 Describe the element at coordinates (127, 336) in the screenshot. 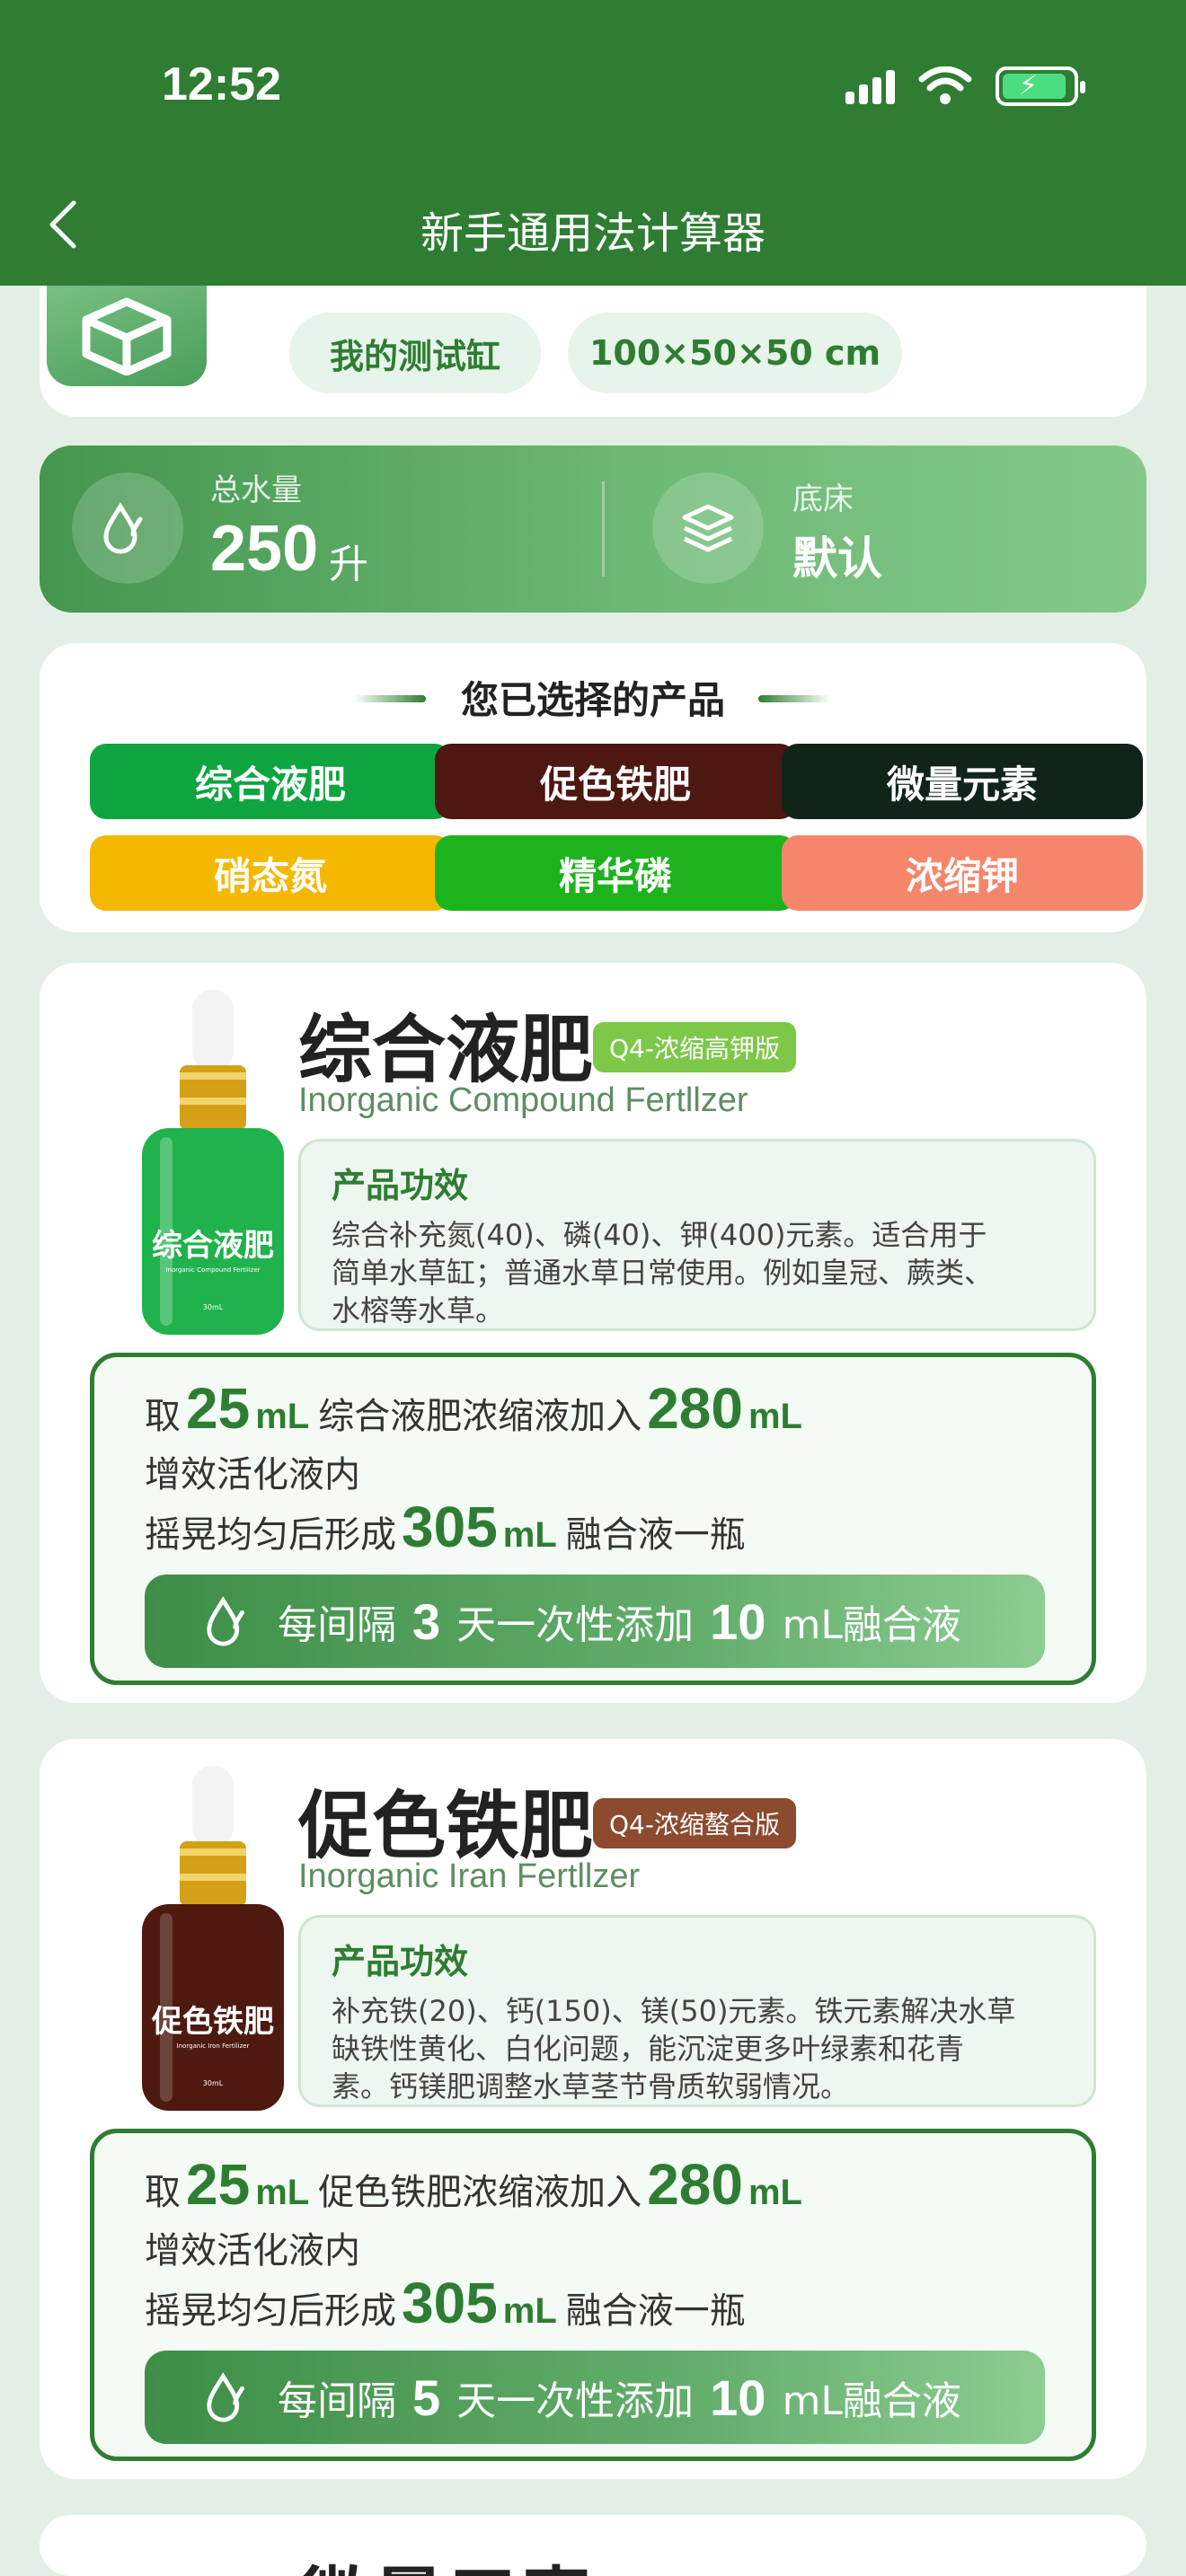

I see `cube-icon` at that location.